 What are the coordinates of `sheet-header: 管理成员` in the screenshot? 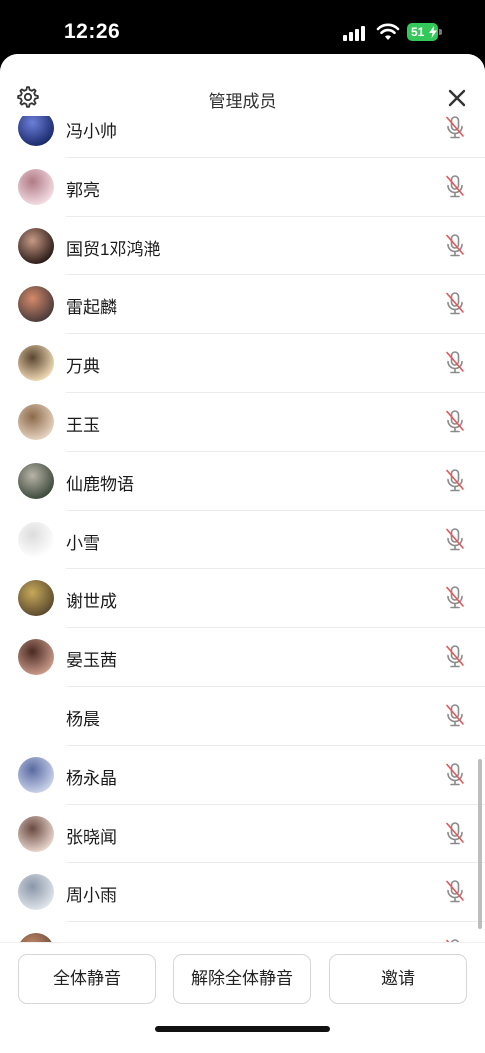 It's located at (242, 85).